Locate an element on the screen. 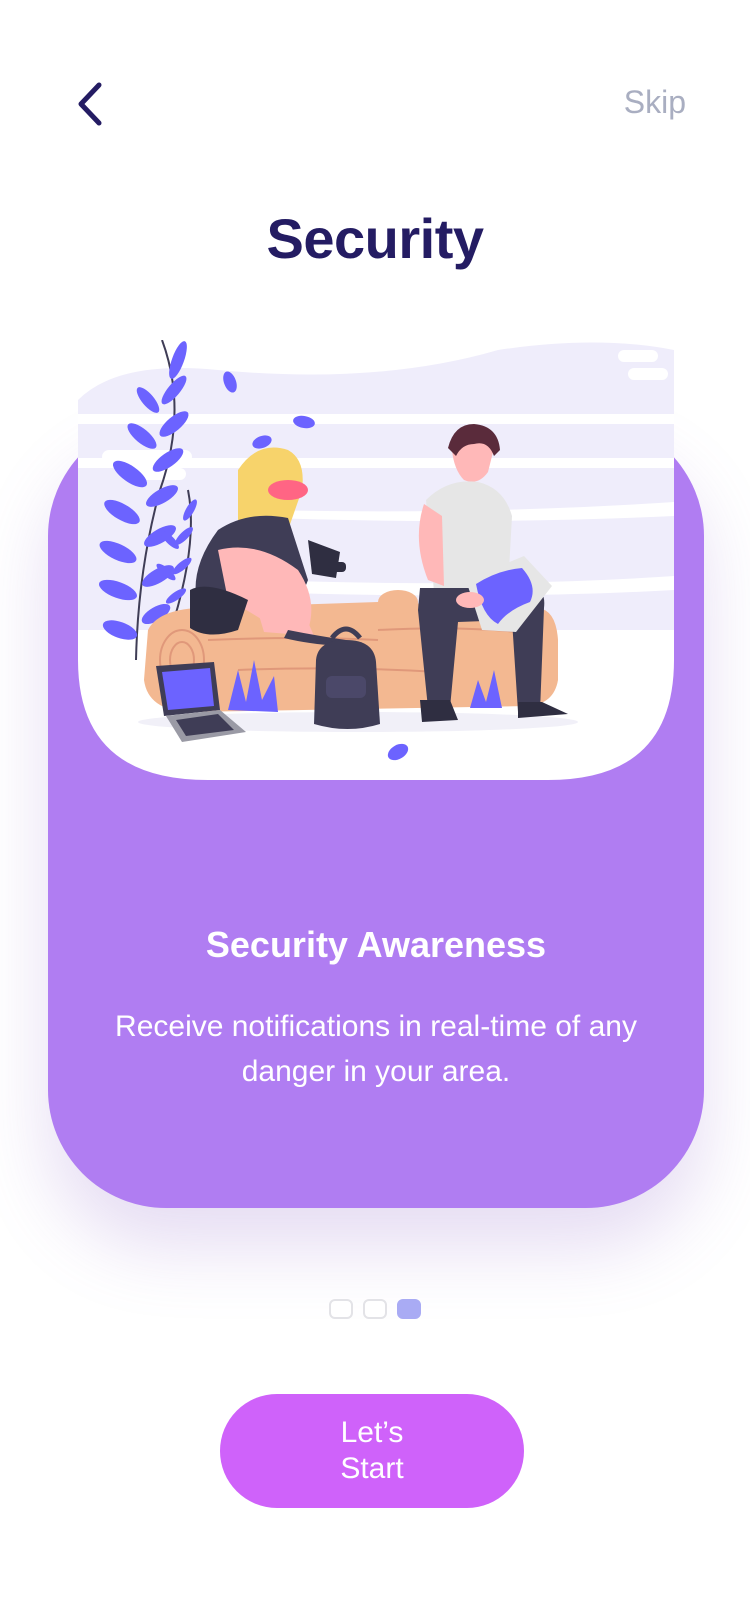  skip-button: Skip is located at coordinates (655, 102).